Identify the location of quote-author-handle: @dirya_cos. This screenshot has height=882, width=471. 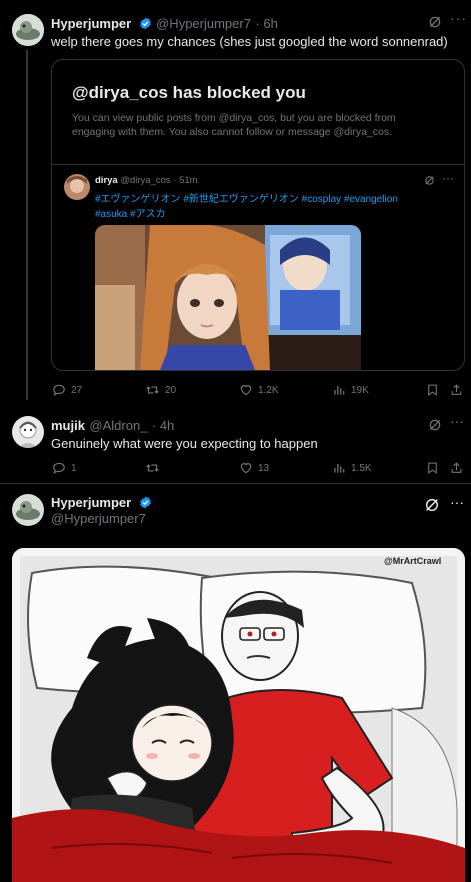
(145, 180).